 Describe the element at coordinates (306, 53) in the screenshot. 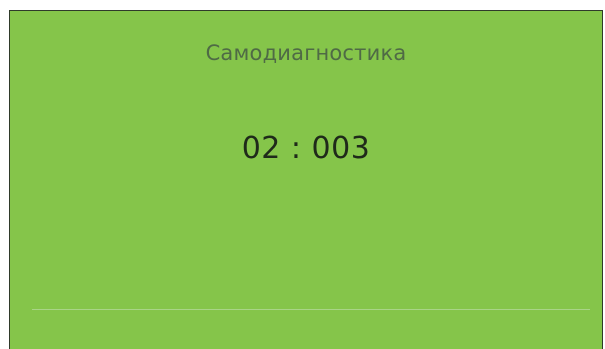

I see `screen-title: Самодиагностика` at that location.